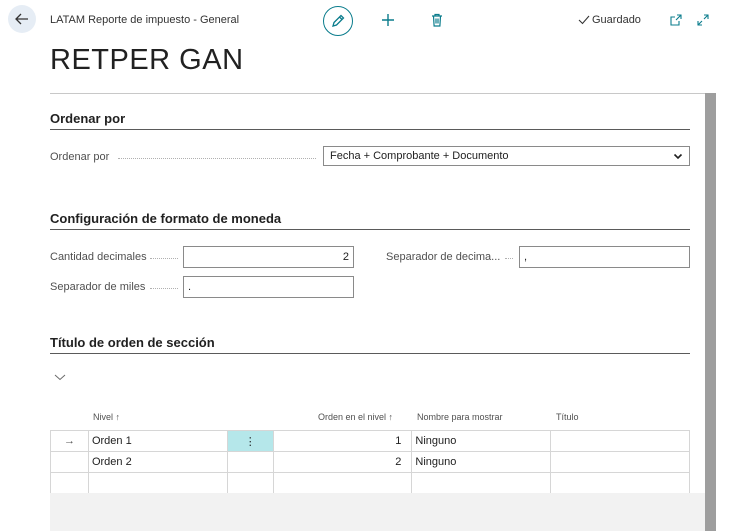  I want to click on breadcrumb: LATAM Reporte de impuesto - General, so click(144, 20).